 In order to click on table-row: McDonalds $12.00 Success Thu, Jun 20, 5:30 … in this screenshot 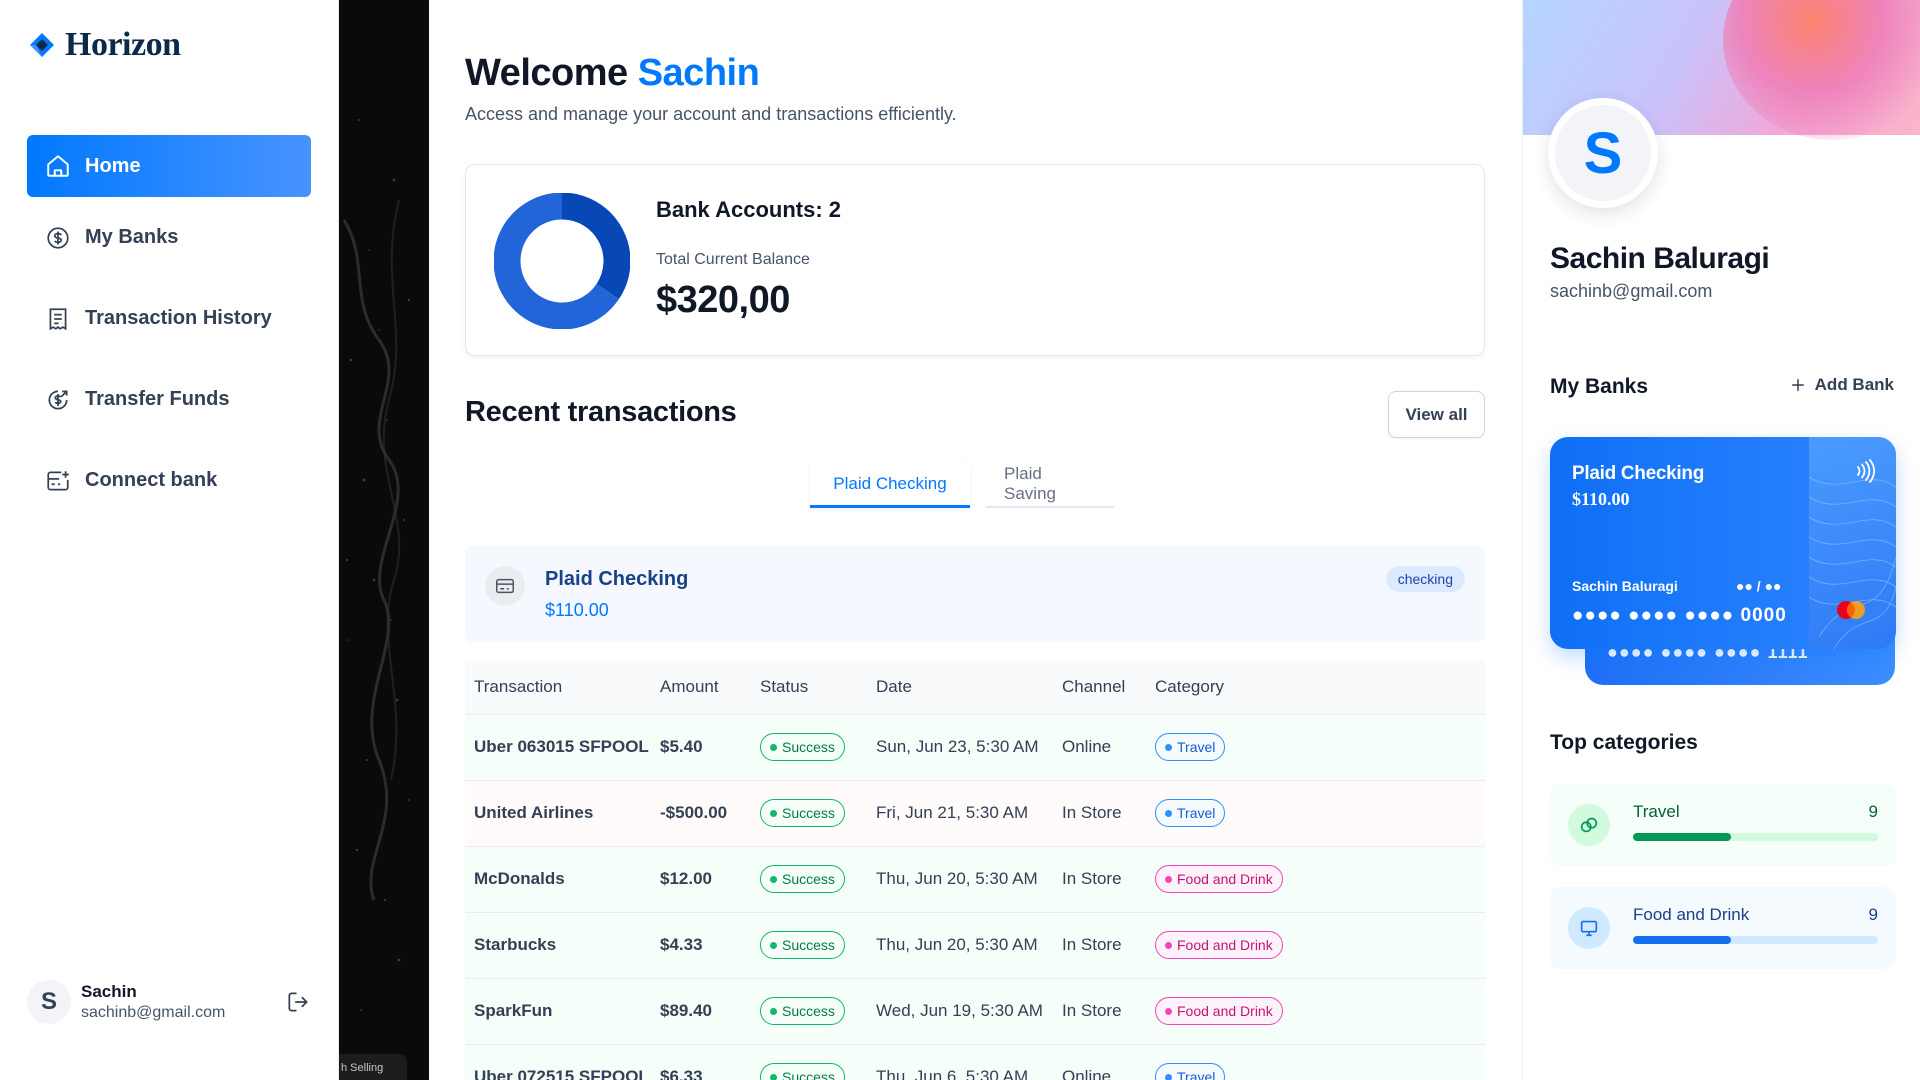, I will do `click(975, 878)`.